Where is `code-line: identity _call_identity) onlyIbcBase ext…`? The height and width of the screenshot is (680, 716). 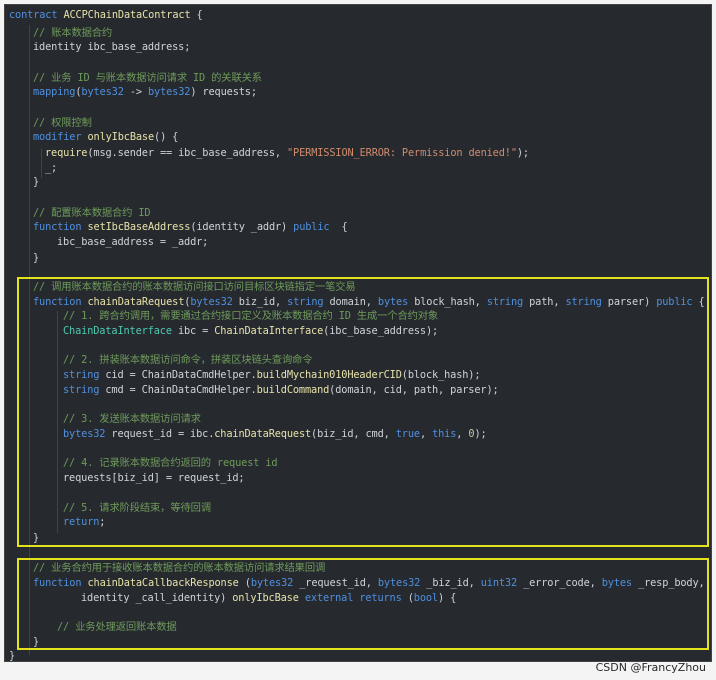 code-line: identity _call_identity) onlyIbcBase ext… is located at coordinates (268, 598).